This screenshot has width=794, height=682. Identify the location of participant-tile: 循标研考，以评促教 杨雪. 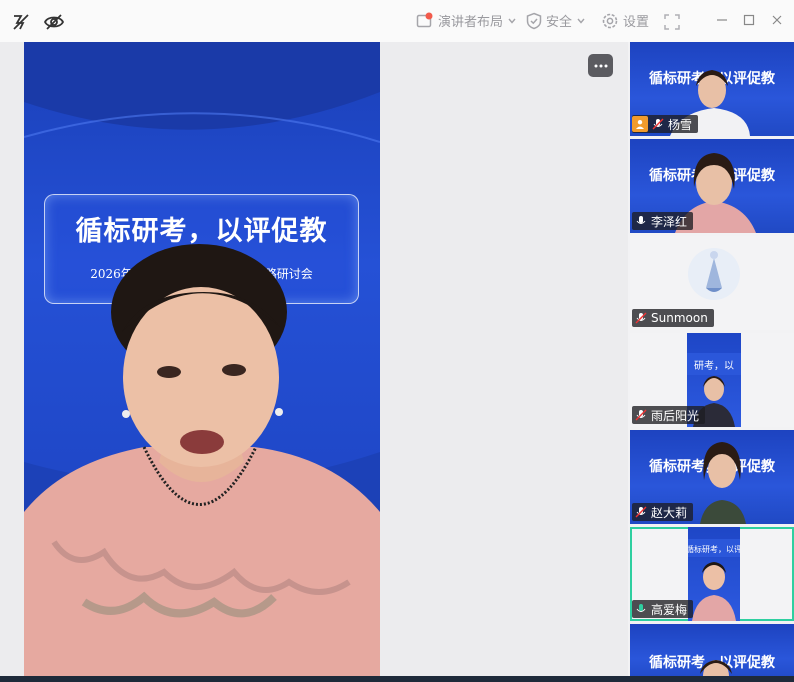
(712, 89).